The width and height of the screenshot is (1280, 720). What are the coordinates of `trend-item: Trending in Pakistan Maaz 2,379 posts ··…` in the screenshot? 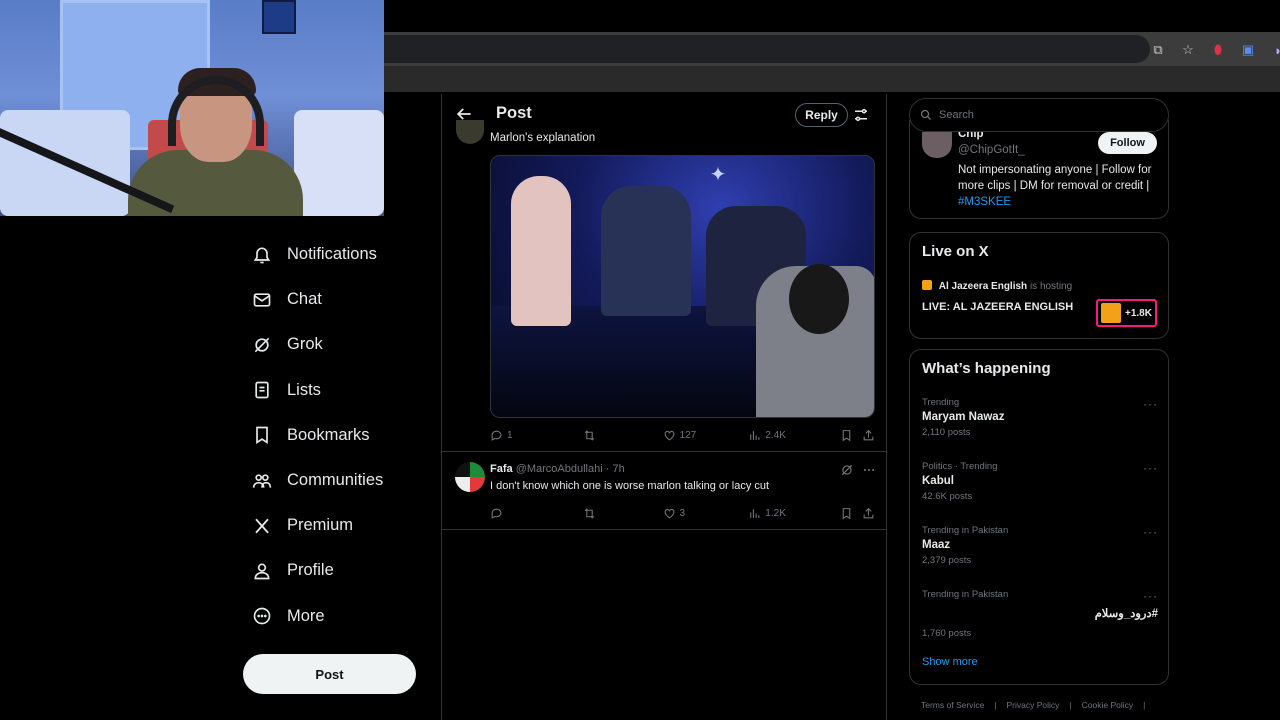 It's located at (1040, 545).